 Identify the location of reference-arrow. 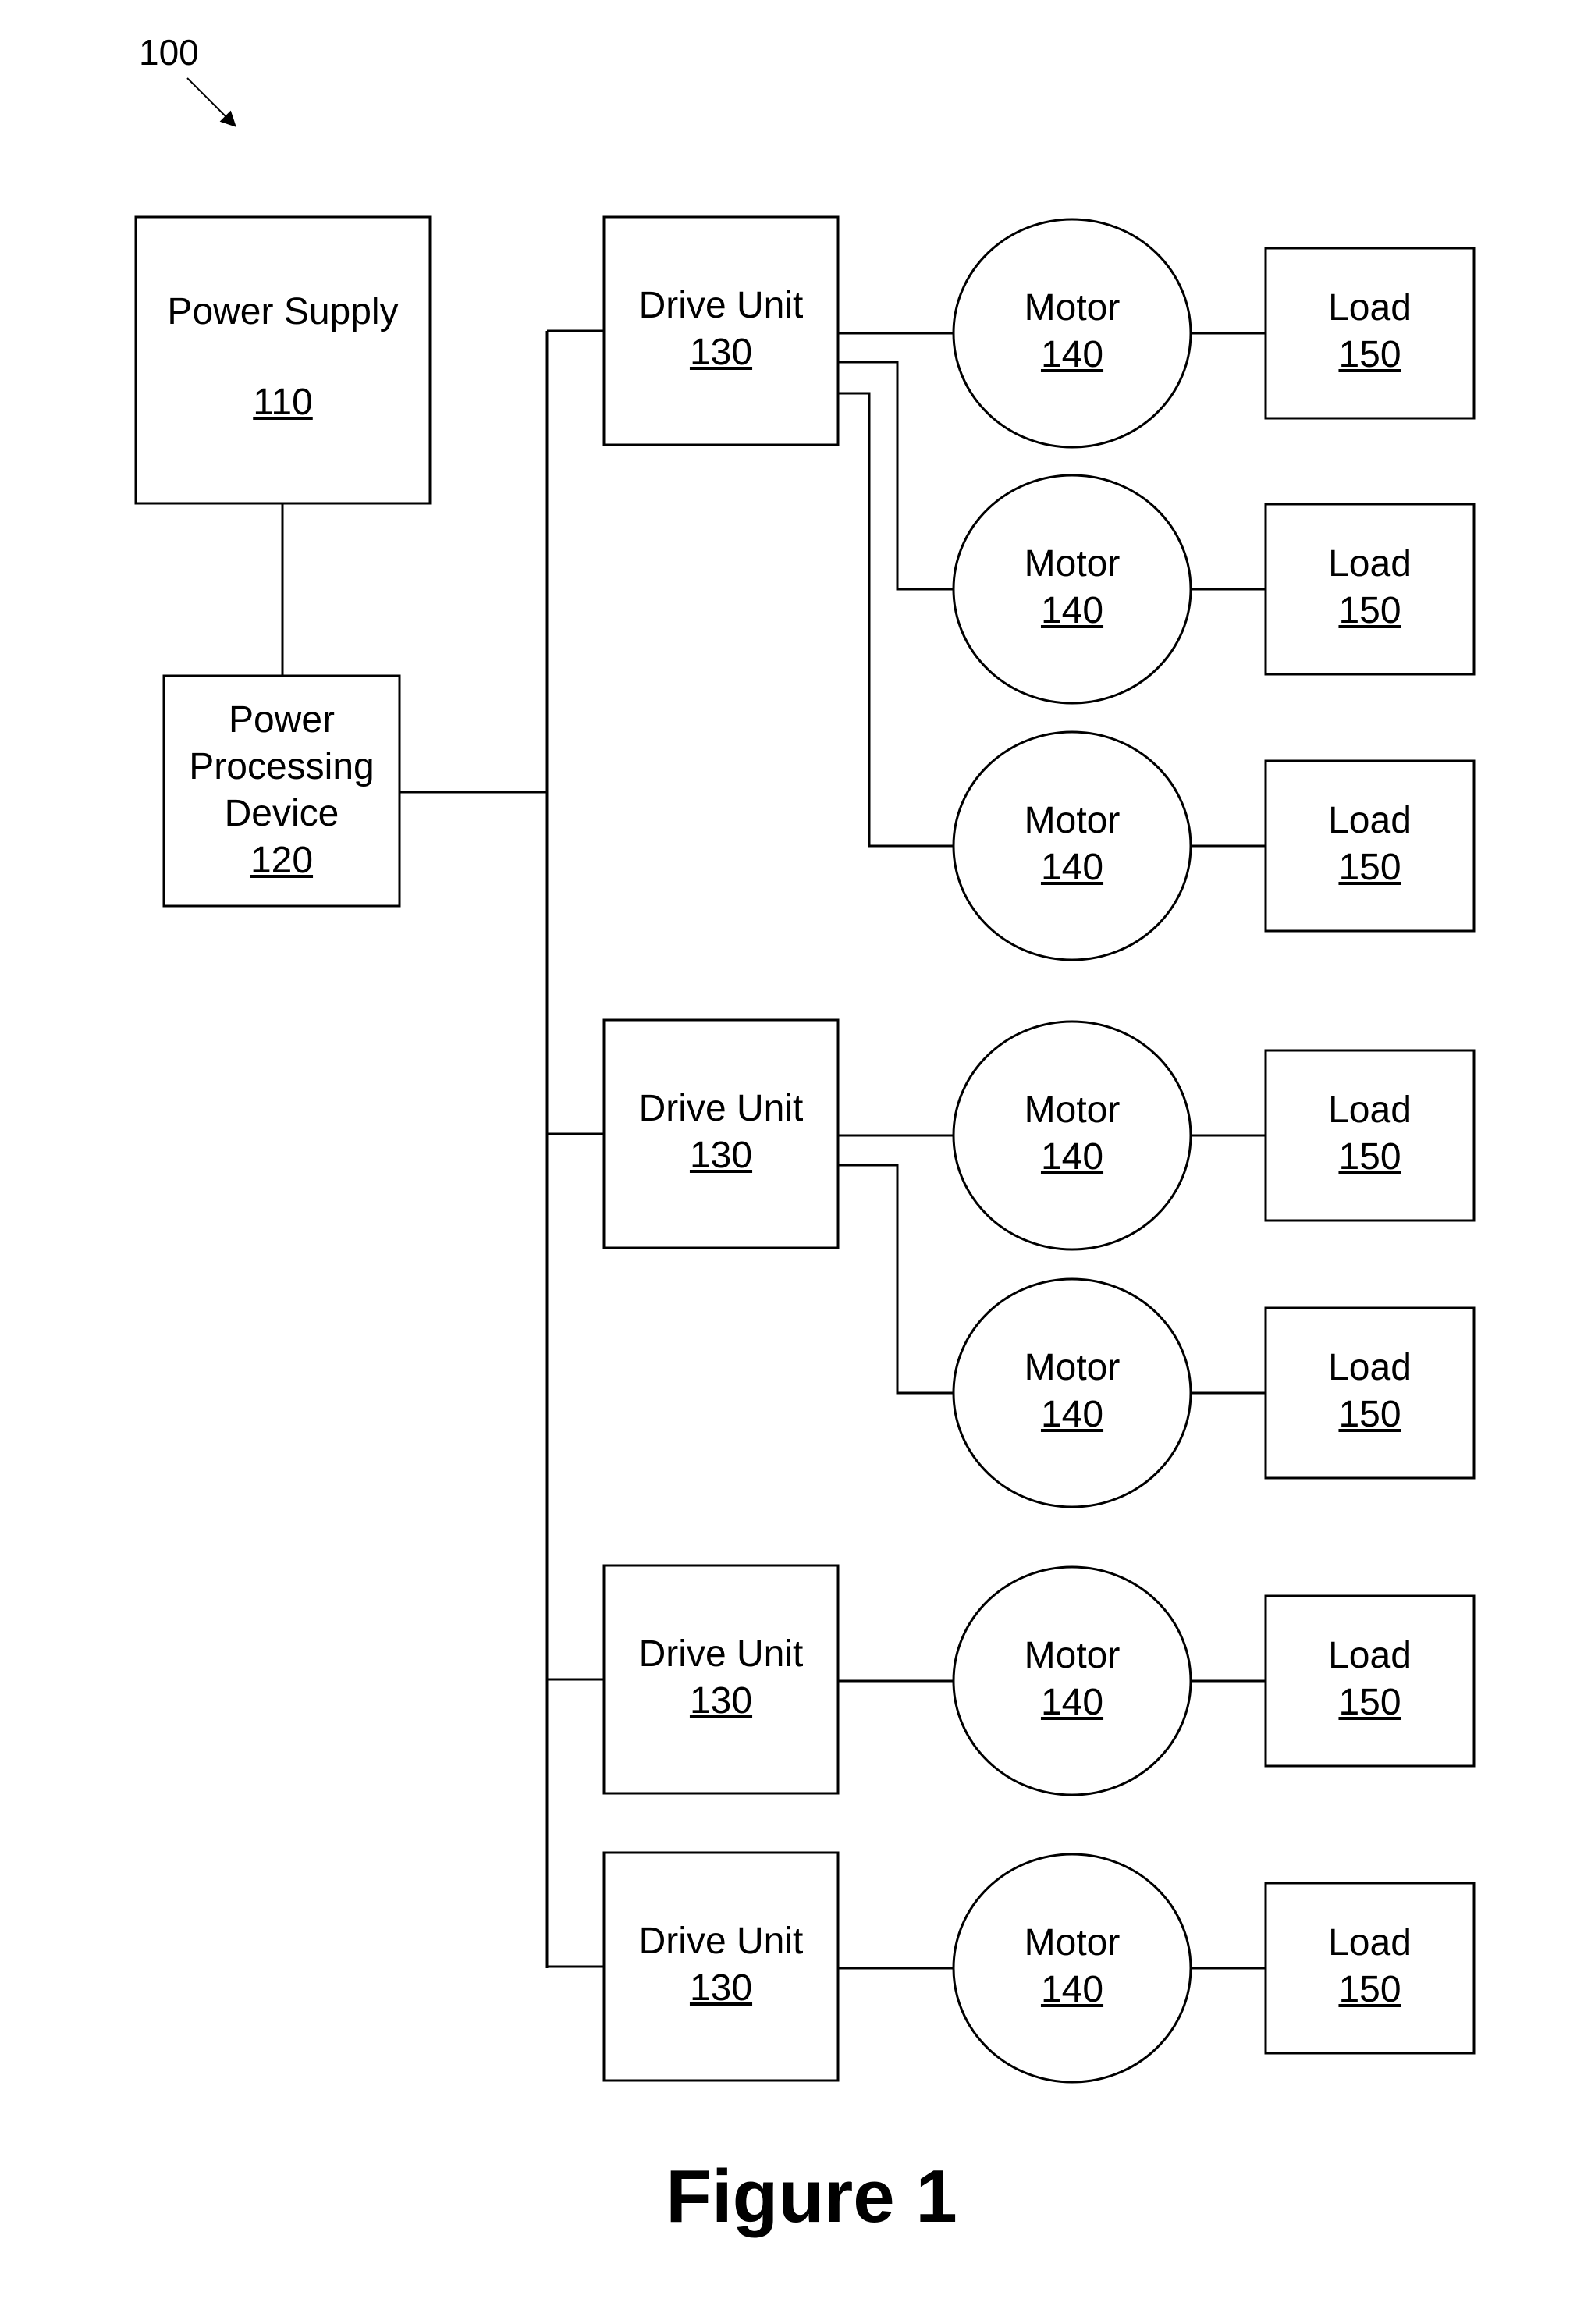
(211, 102).